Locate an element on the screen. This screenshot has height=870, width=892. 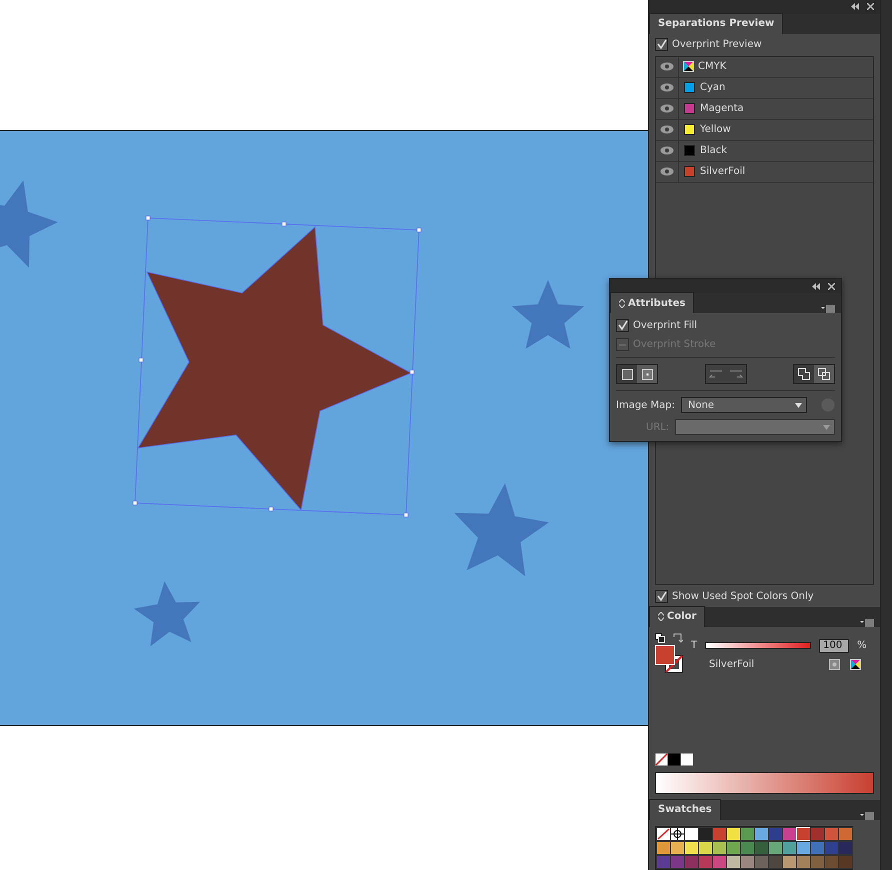
registration-swatch is located at coordinates (677, 833).